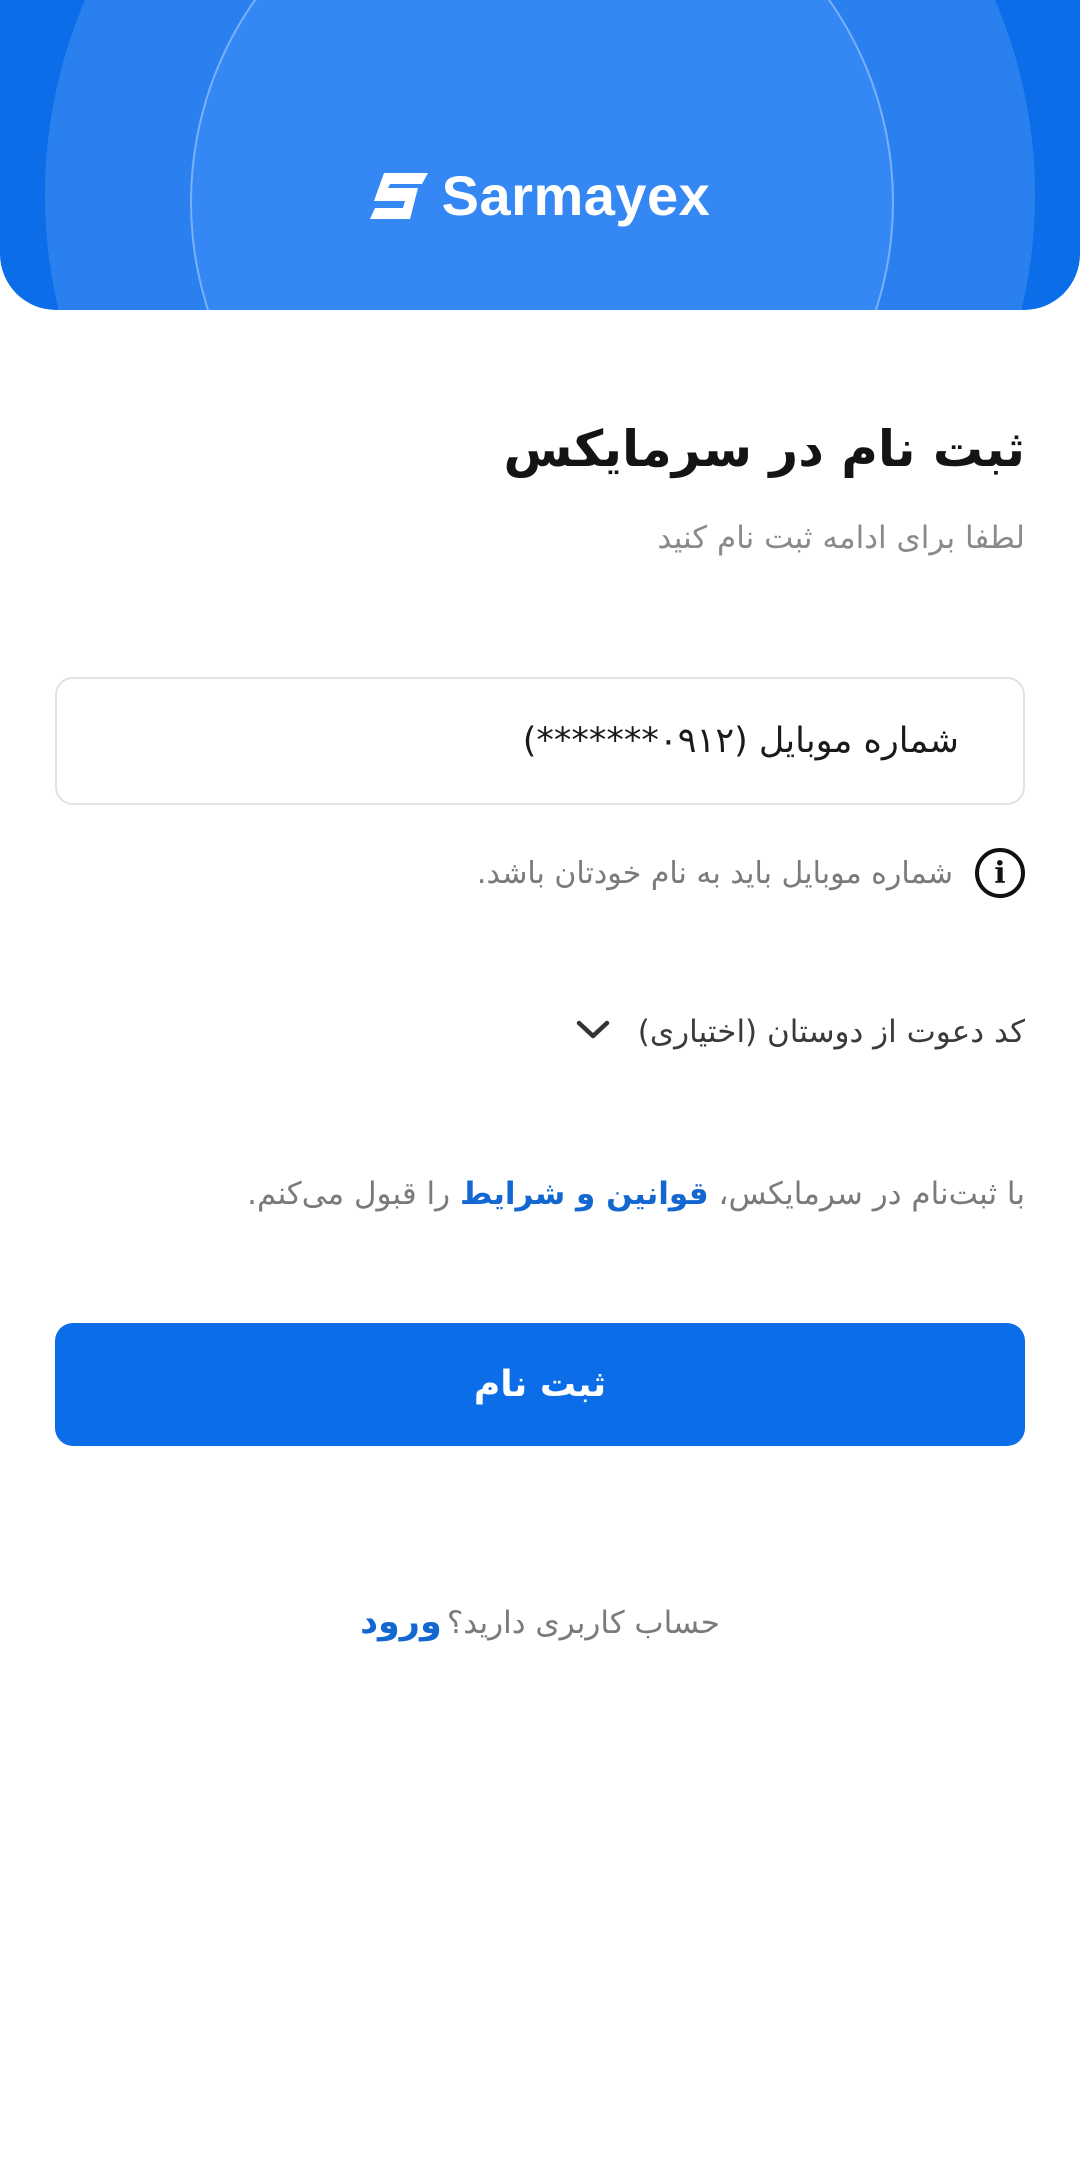 This screenshot has width=1080, height=2171. What do you see at coordinates (593, 1032) in the screenshot?
I see `chevron-down-icon` at bounding box center [593, 1032].